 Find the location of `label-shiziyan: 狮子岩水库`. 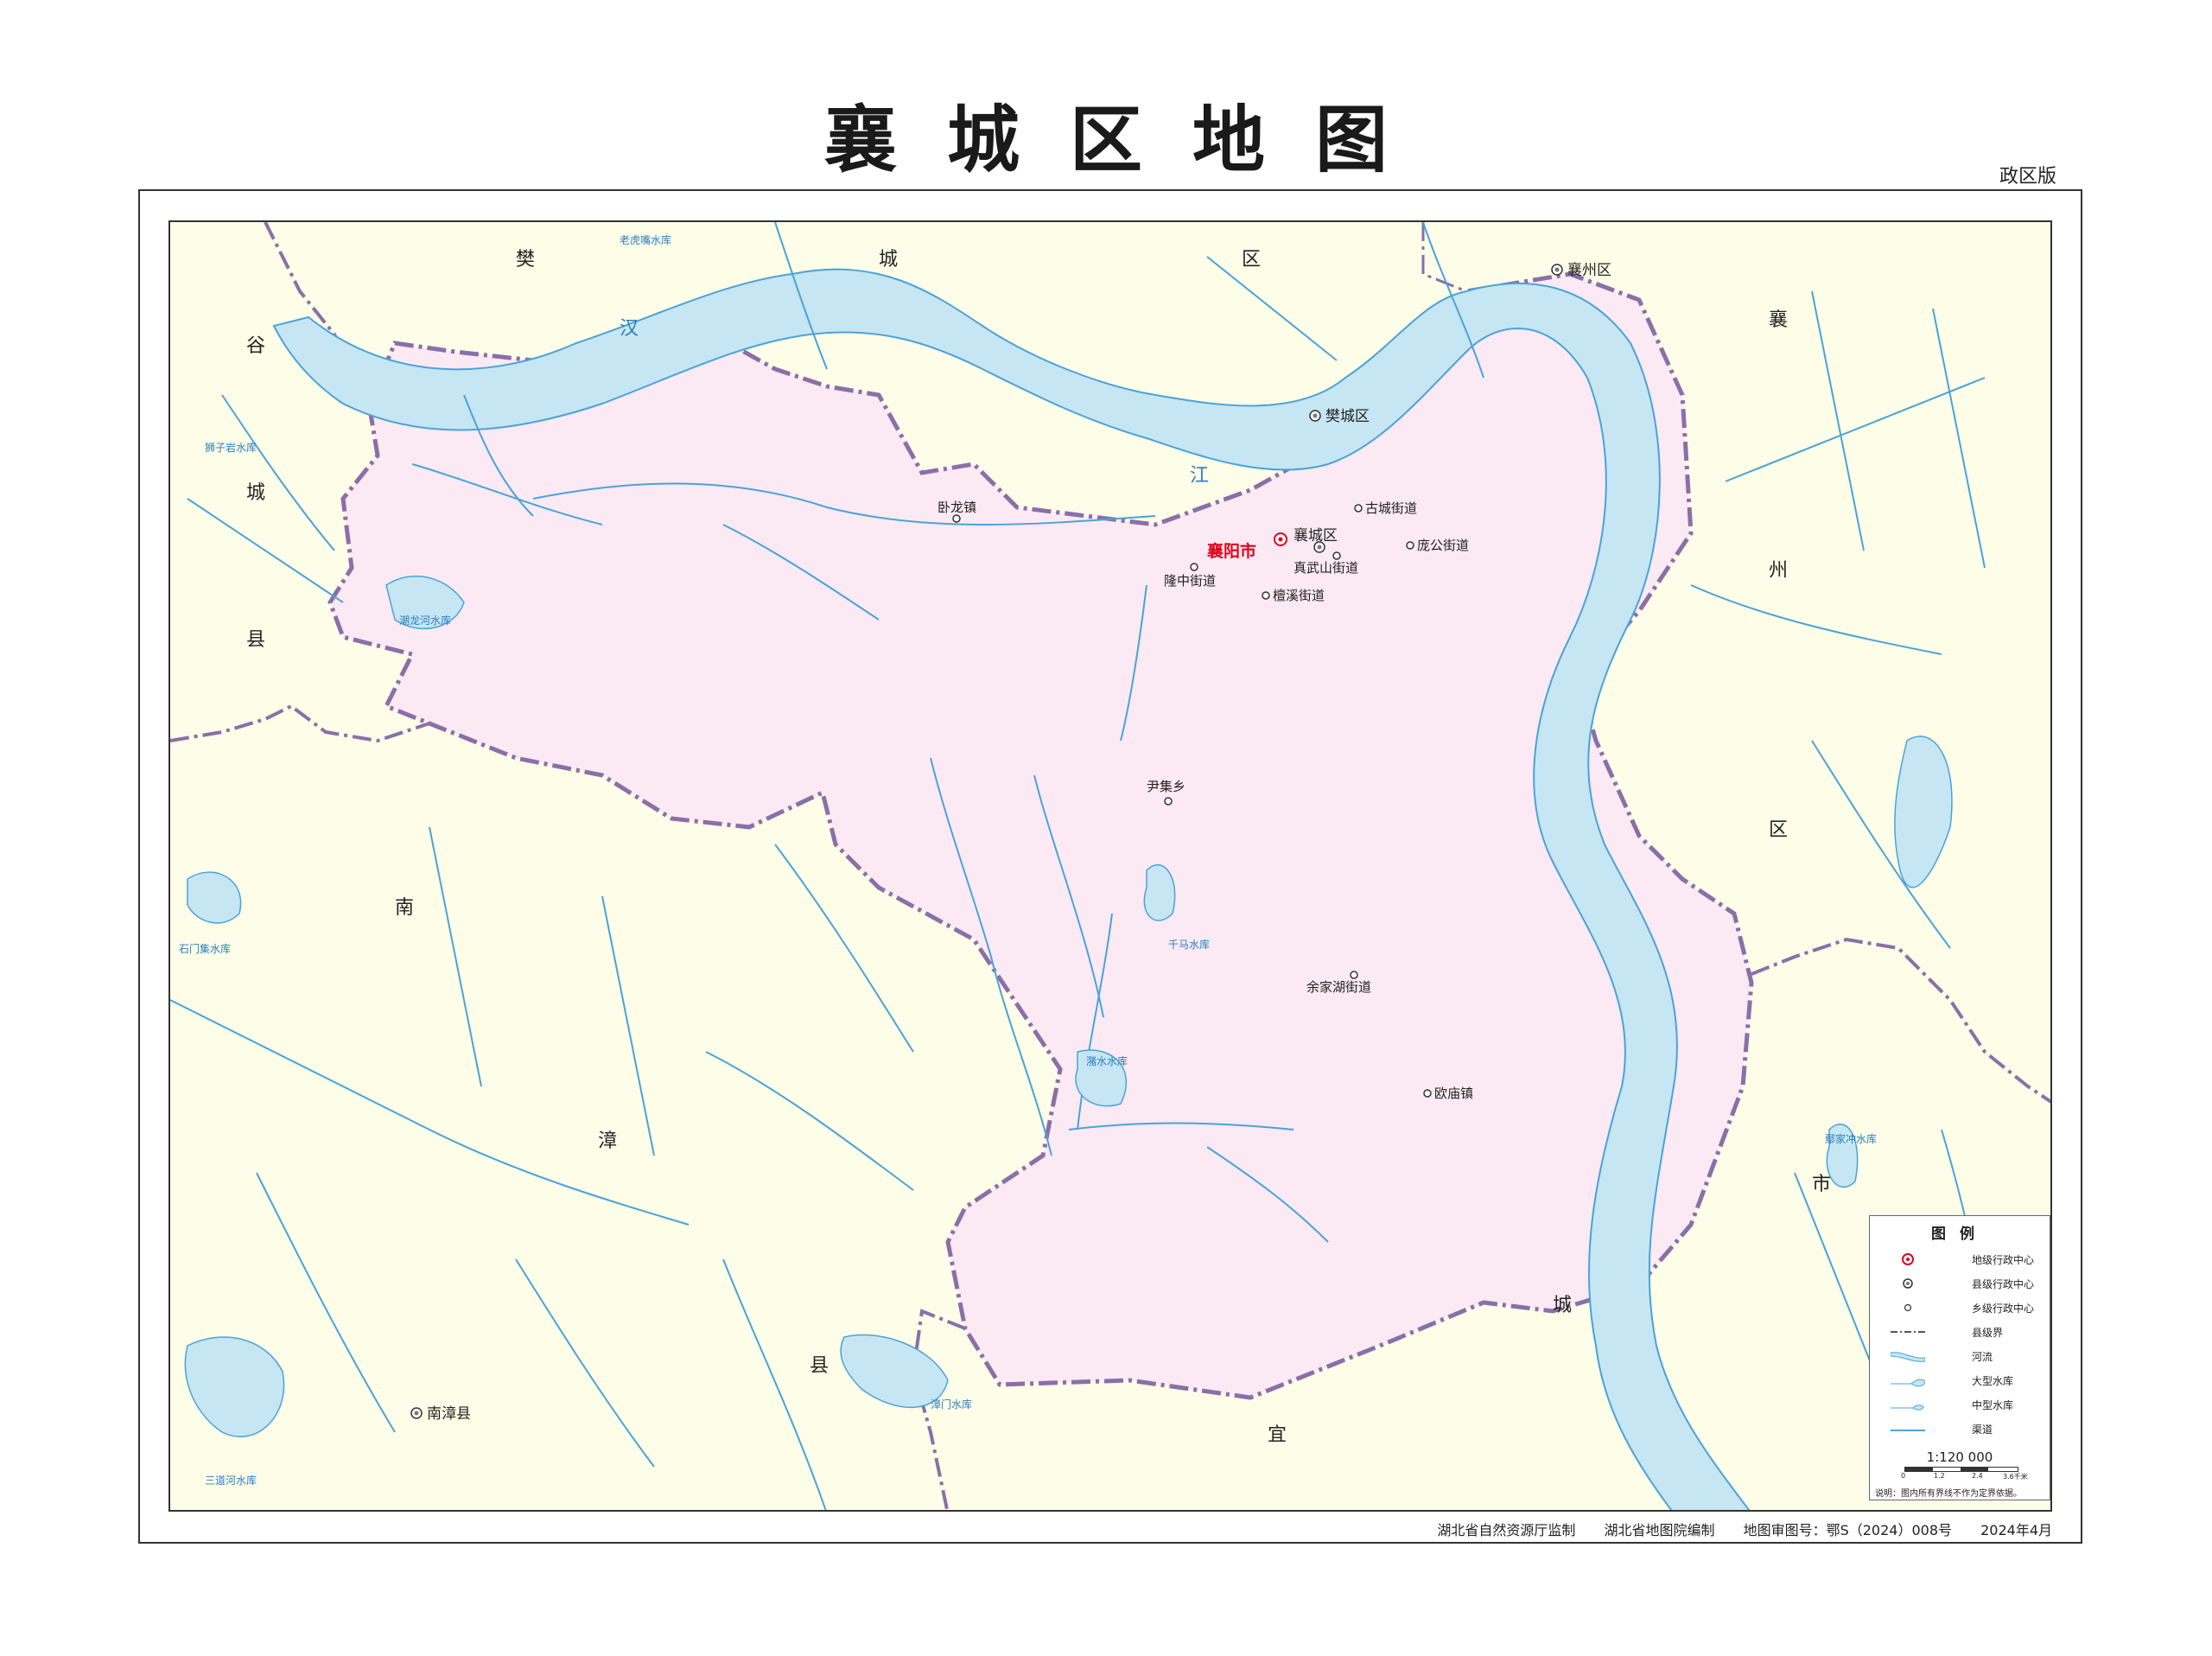

label-shiziyan: 狮子岩水库 is located at coordinates (231, 447).